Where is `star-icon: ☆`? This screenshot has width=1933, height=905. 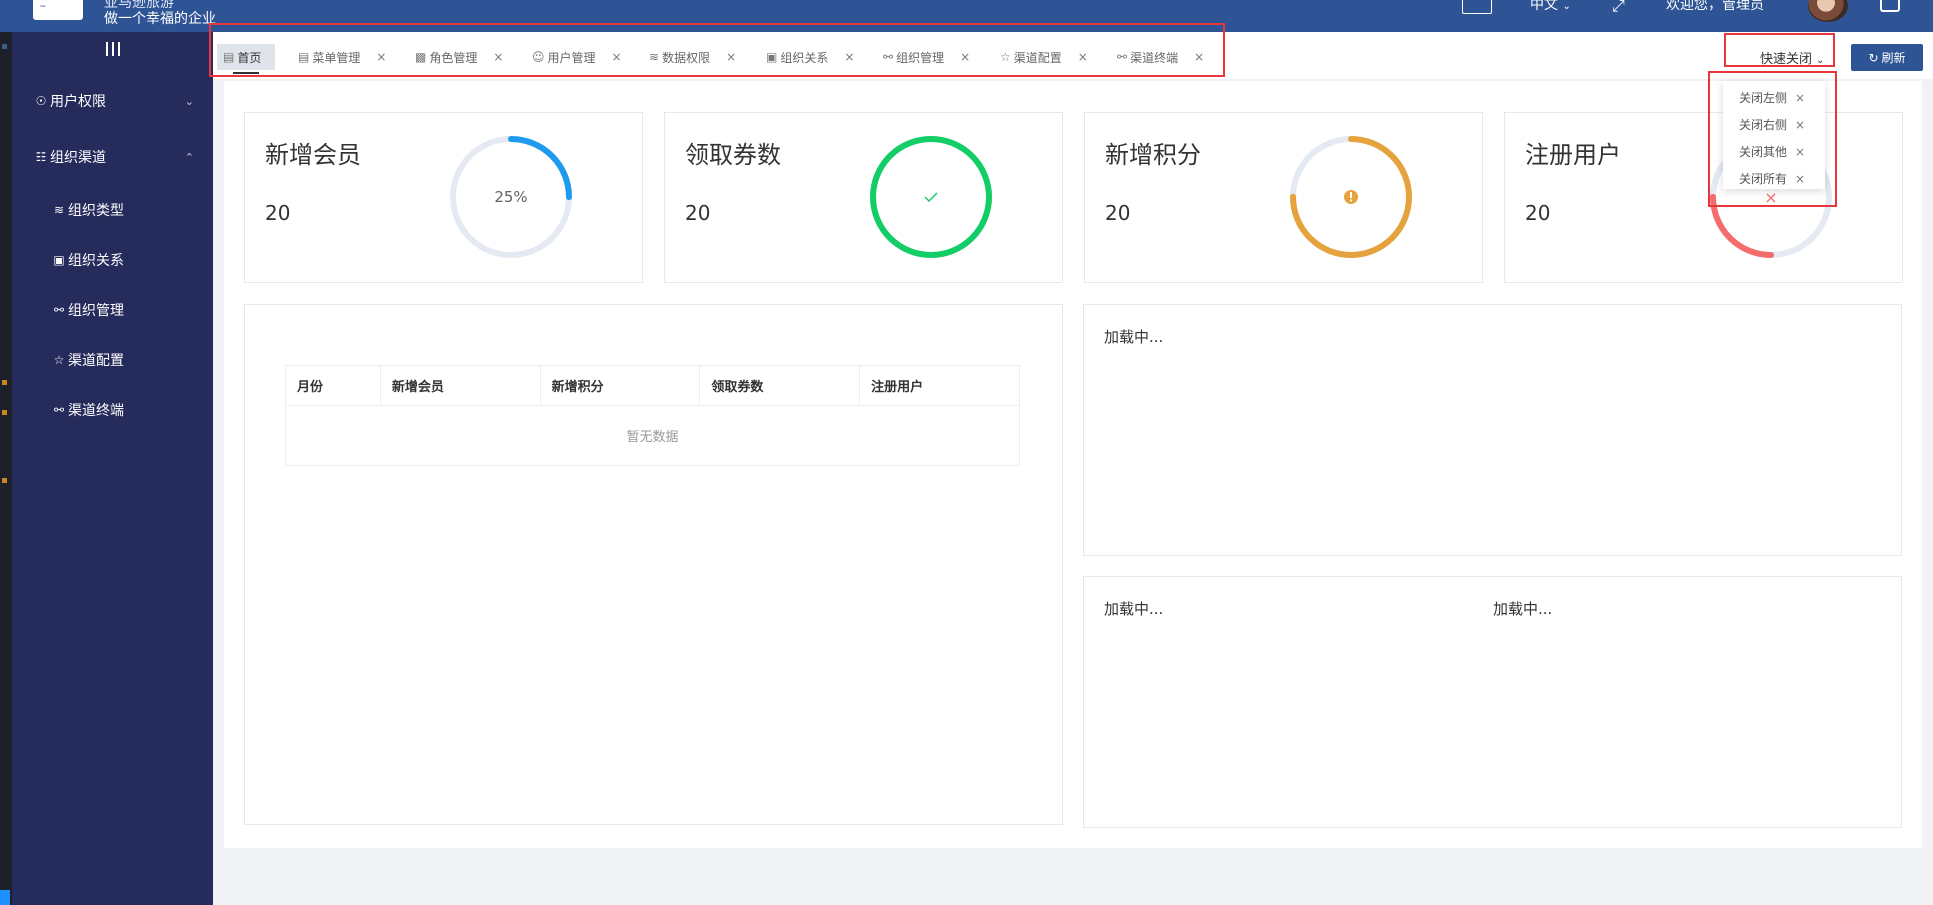
star-icon: ☆ is located at coordinates (59, 360).